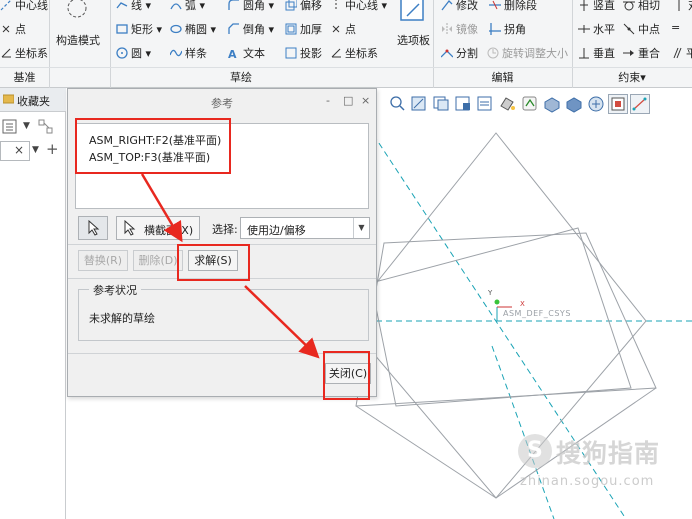  Describe the element at coordinates (234, 29) in the screenshot. I see `chamfer-icon` at that location.